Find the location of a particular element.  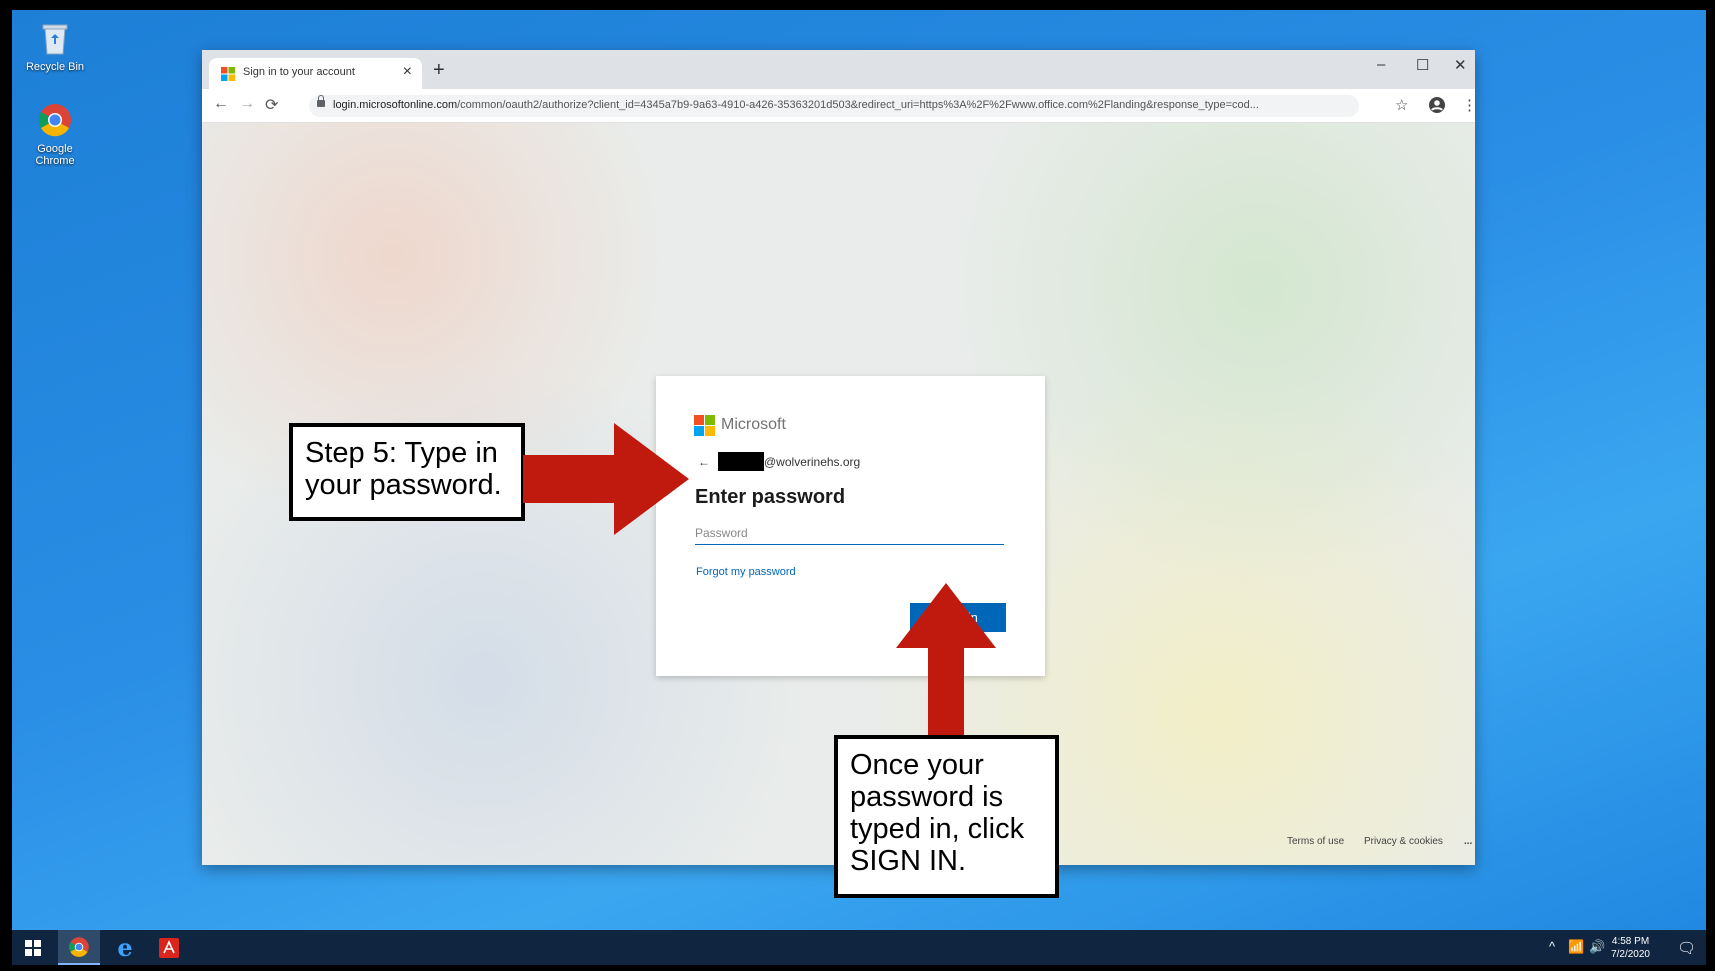

microsoft-favicon-icon is located at coordinates (228, 74).